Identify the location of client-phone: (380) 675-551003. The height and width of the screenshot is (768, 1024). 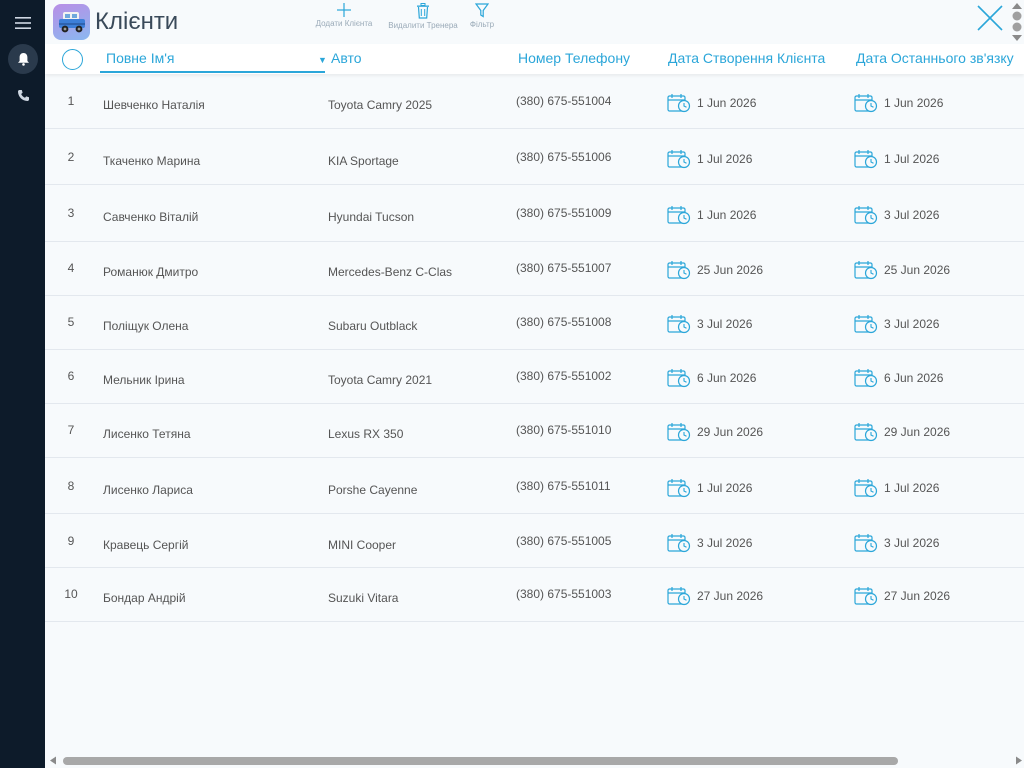
(564, 594).